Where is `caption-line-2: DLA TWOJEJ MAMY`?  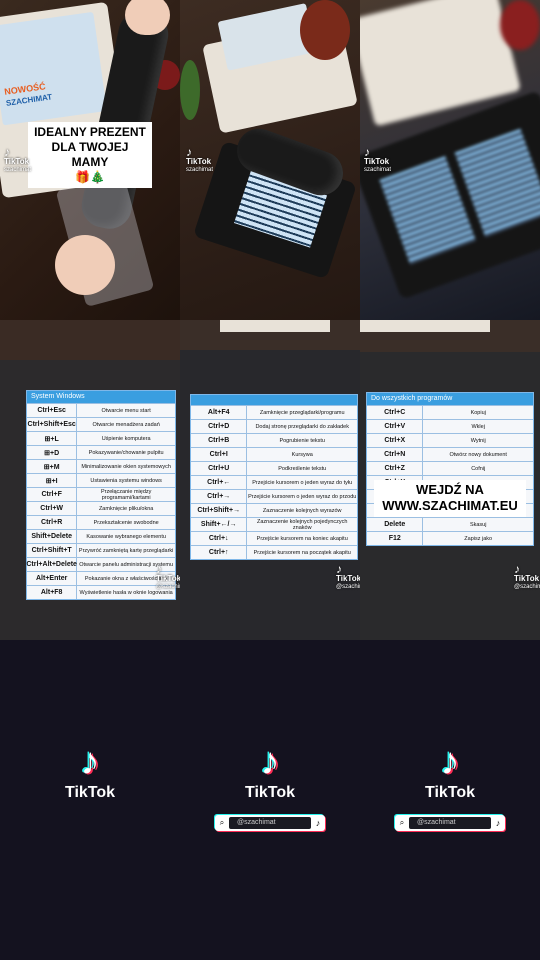 caption-line-2: DLA TWOJEJ MAMY is located at coordinates (90, 154).